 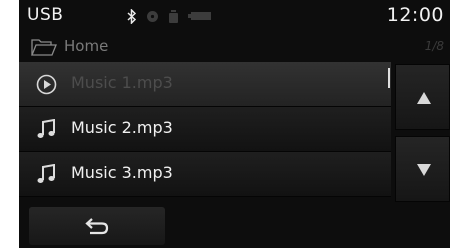 I want to click on disc-icon, so click(x=152, y=16).